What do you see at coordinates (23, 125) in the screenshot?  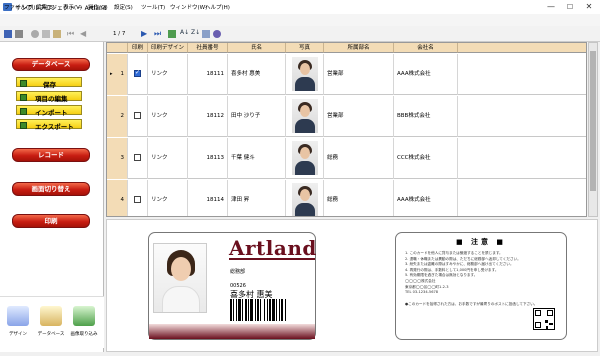 I see `export-icon` at bounding box center [23, 125].